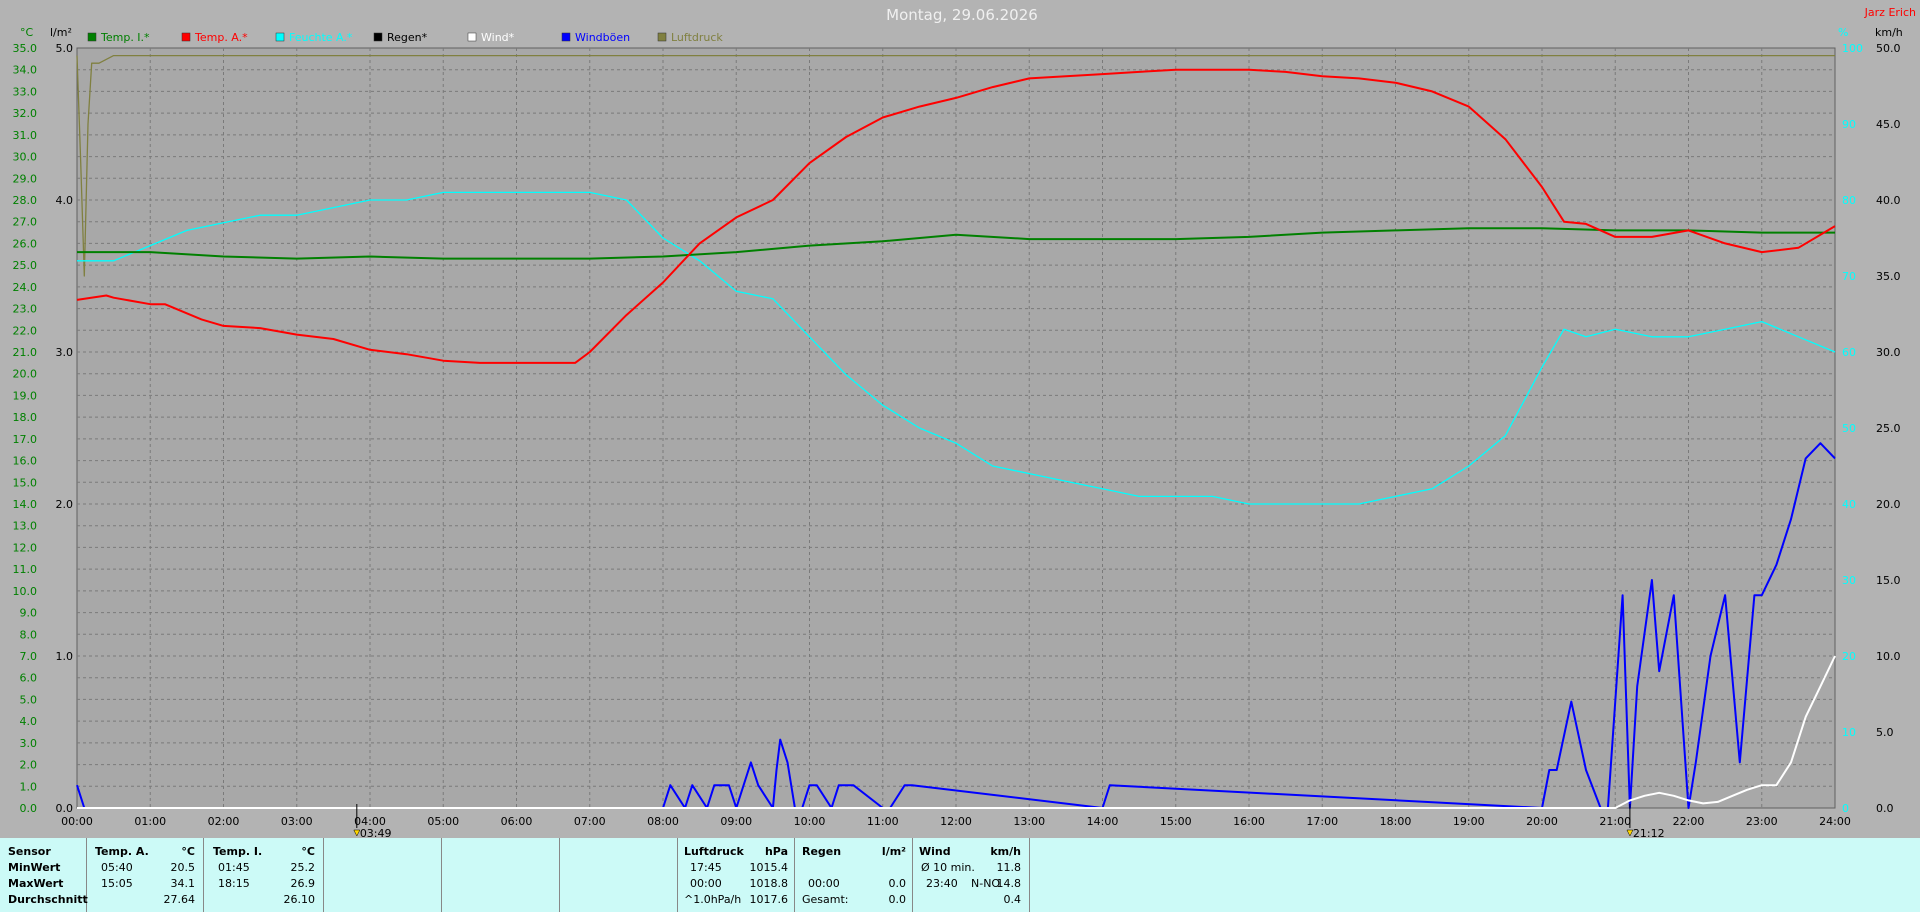 Image resolution: width=1920 pixels, height=912 pixels. What do you see at coordinates (706, 867) in the screenshot?
I see `pressure-min-time: 17:45` at bounding box center [706, 867].